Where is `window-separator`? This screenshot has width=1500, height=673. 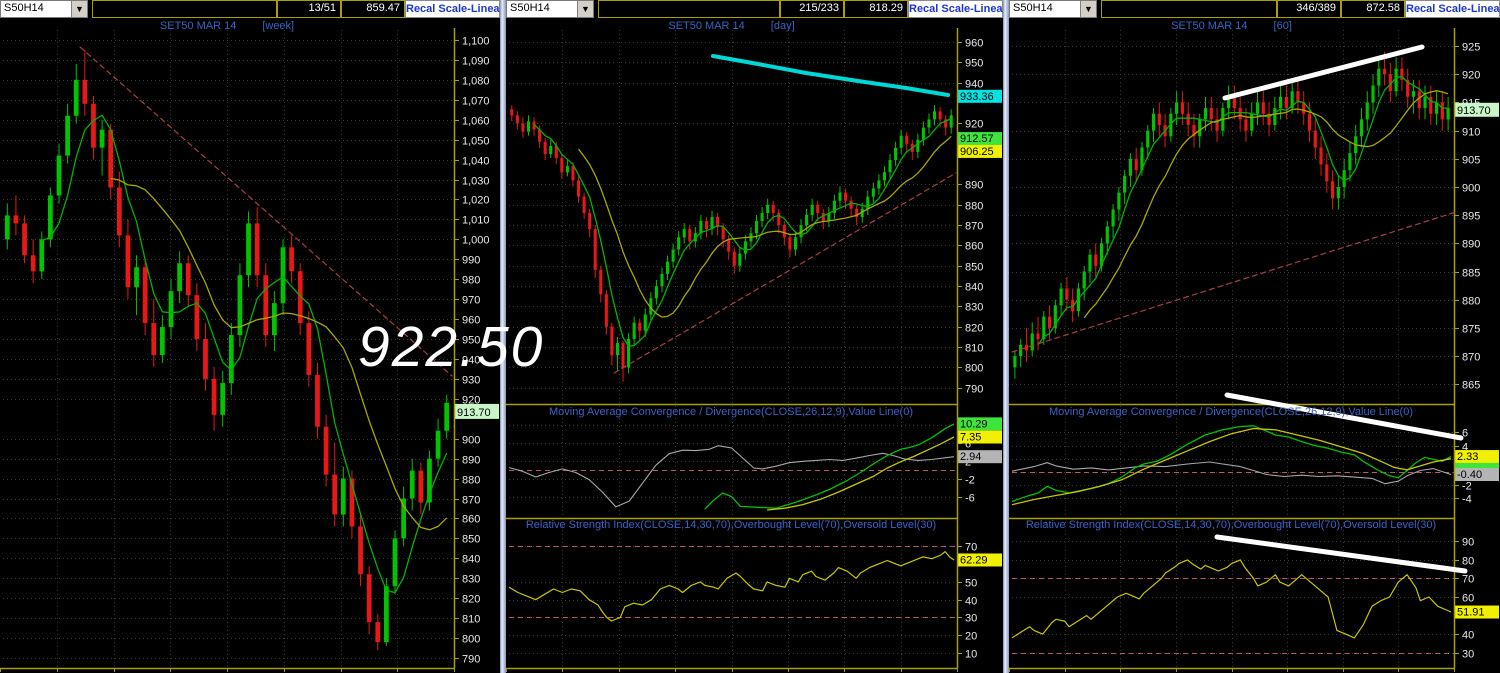 window-separator is located at coordinates (1006, 336).